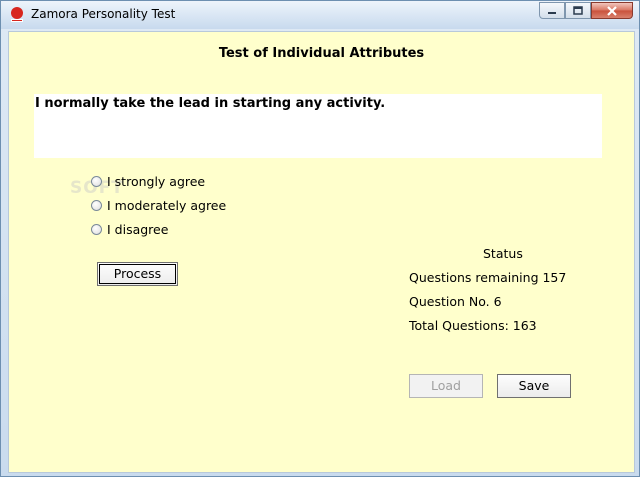 This screenshot has height=477, width=640. Describe the element at coordinates (473, 325) in the screenshot. I see `total-questions: Total Questions: 163` at that location.